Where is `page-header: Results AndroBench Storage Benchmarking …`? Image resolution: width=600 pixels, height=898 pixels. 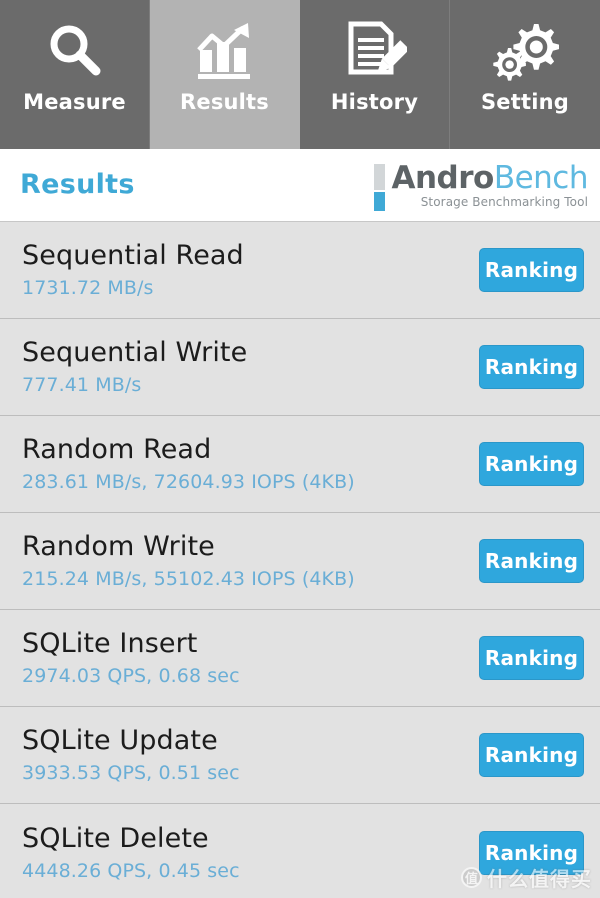
page-header: Results AndroBench Storage Benchmarking … is located at coordinates (300, 185).